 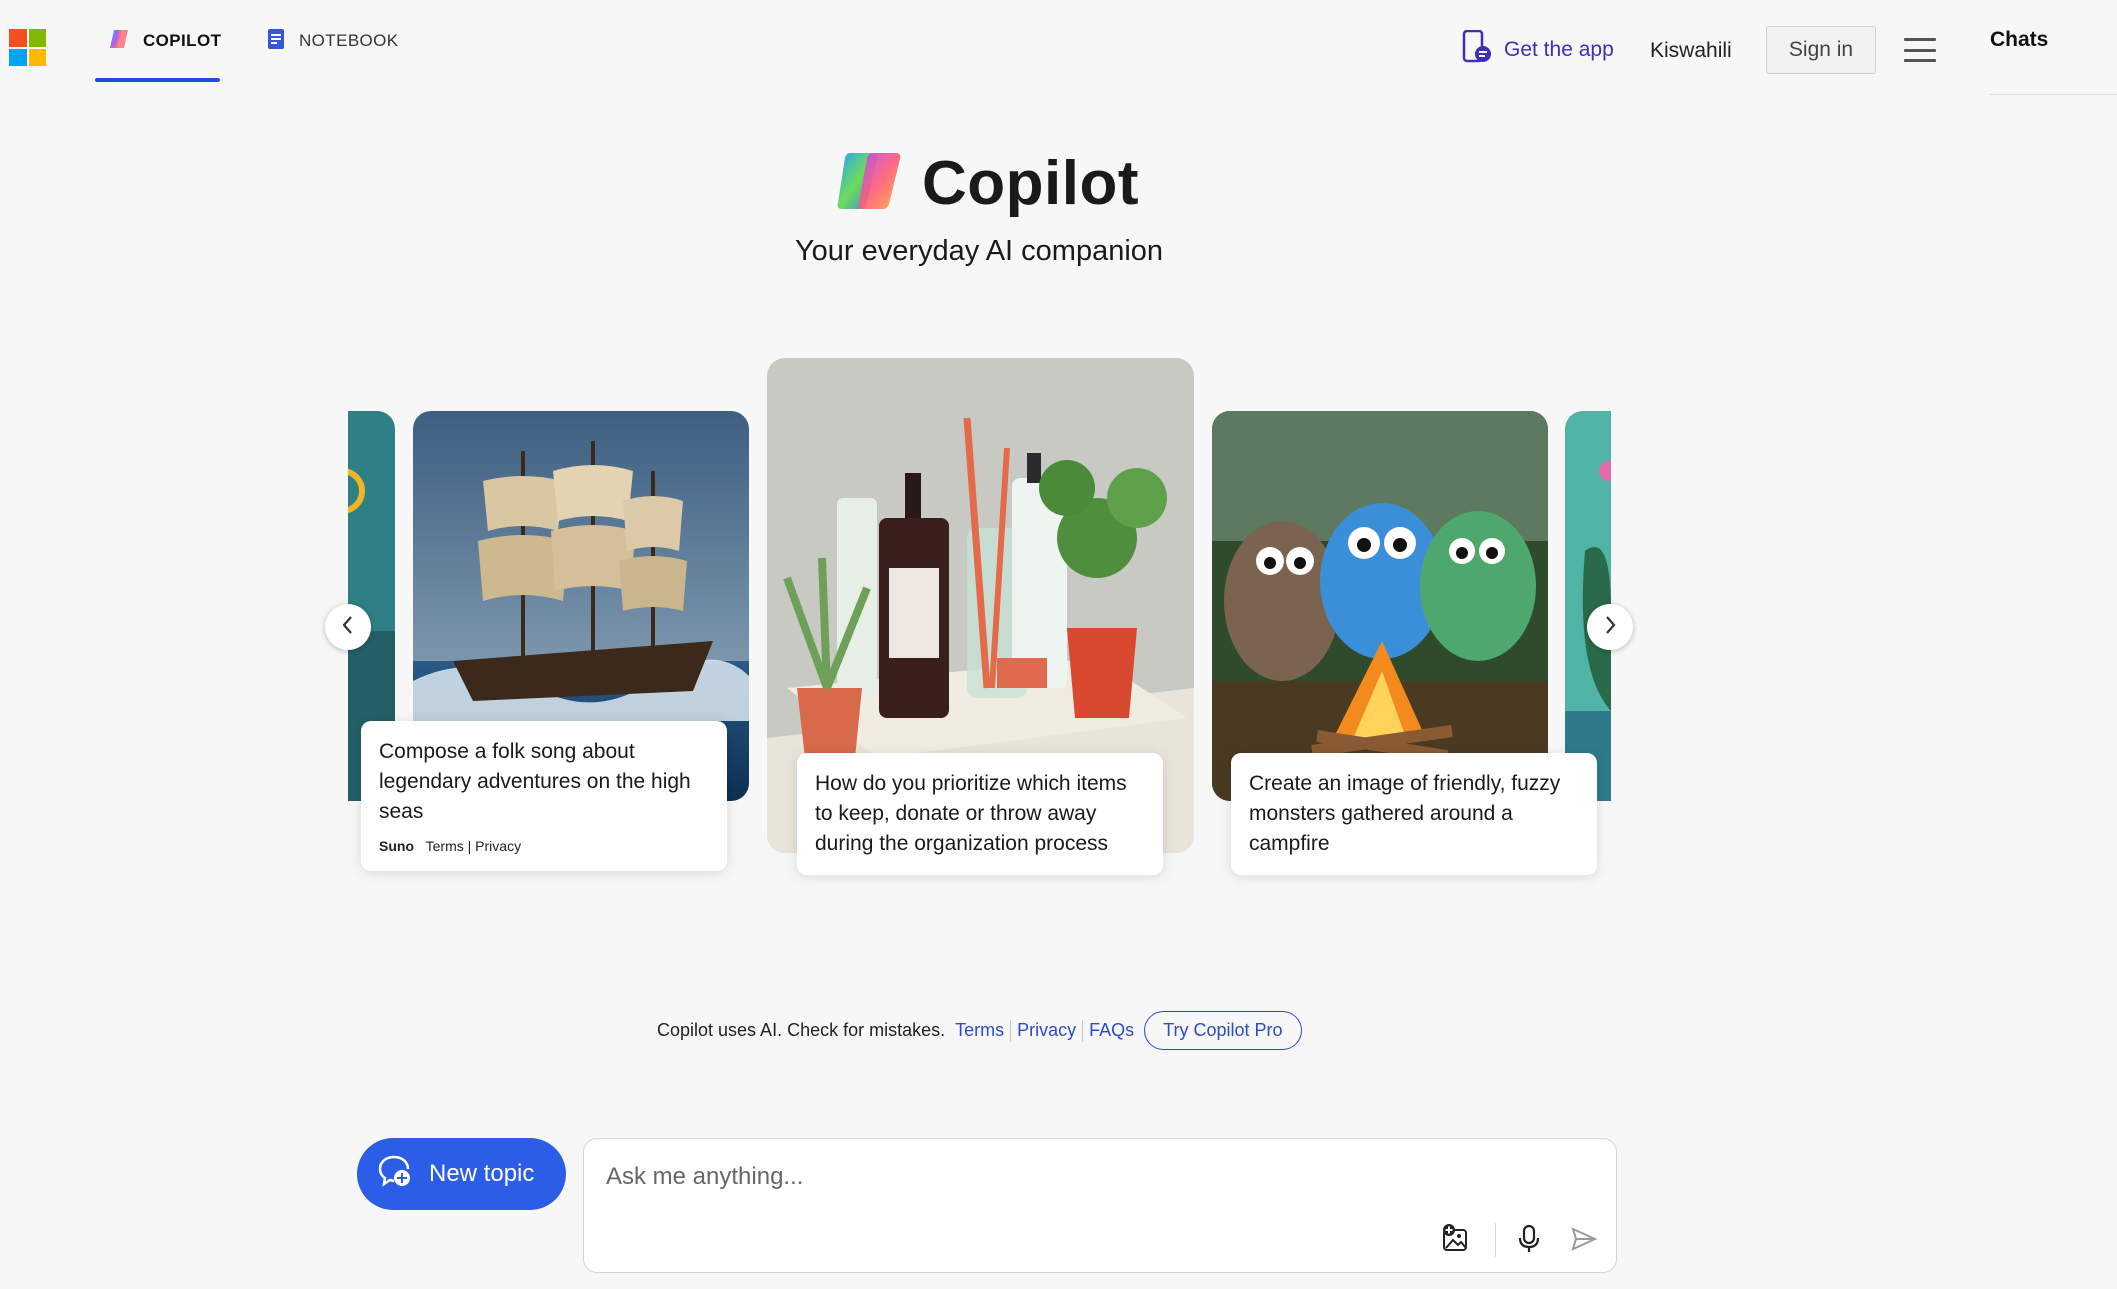 What do you see at coordinates (1030, 183) in the screenshot?
I see `page-title: Copilot` at bounding box center [1030, 183].